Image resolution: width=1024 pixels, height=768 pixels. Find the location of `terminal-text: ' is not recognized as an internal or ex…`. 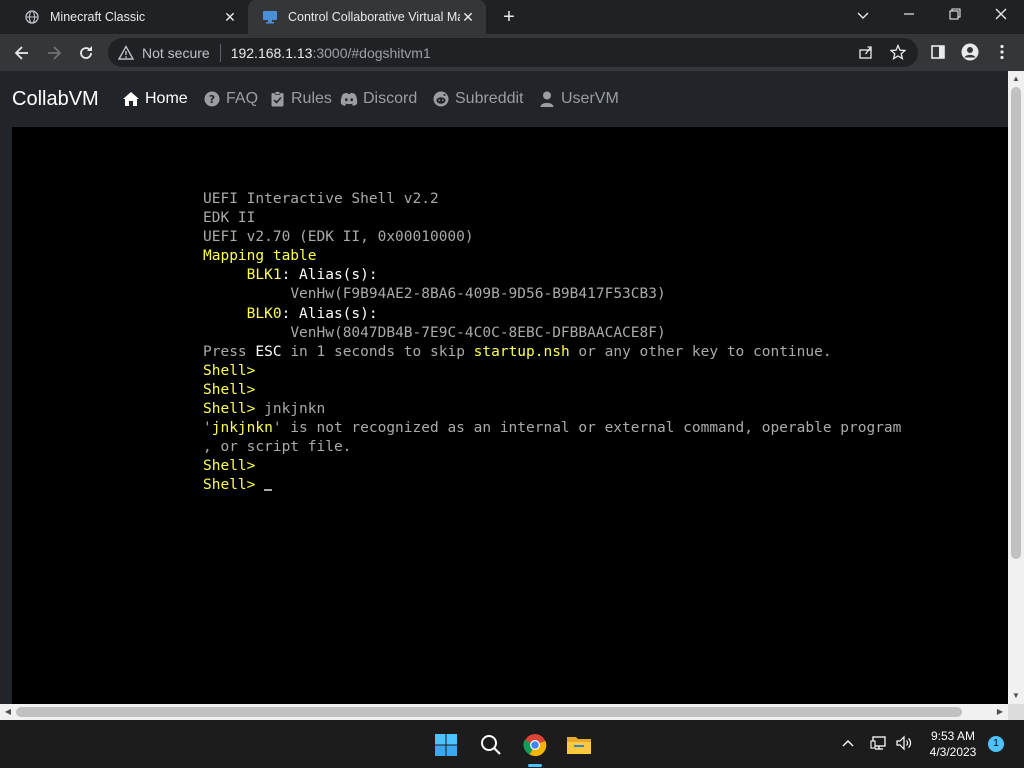

terminal-text: ' is not recognized as an internal or ex… is located at coordinates (587, 428).